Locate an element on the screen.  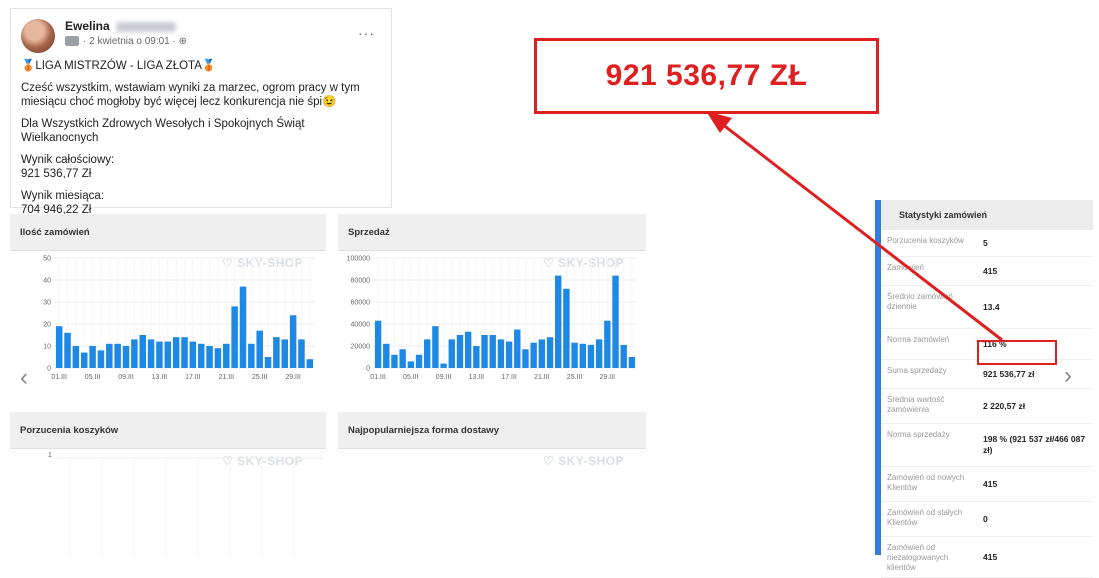
chevron-left-icon: ‹ is located at coordinates (24, 378).